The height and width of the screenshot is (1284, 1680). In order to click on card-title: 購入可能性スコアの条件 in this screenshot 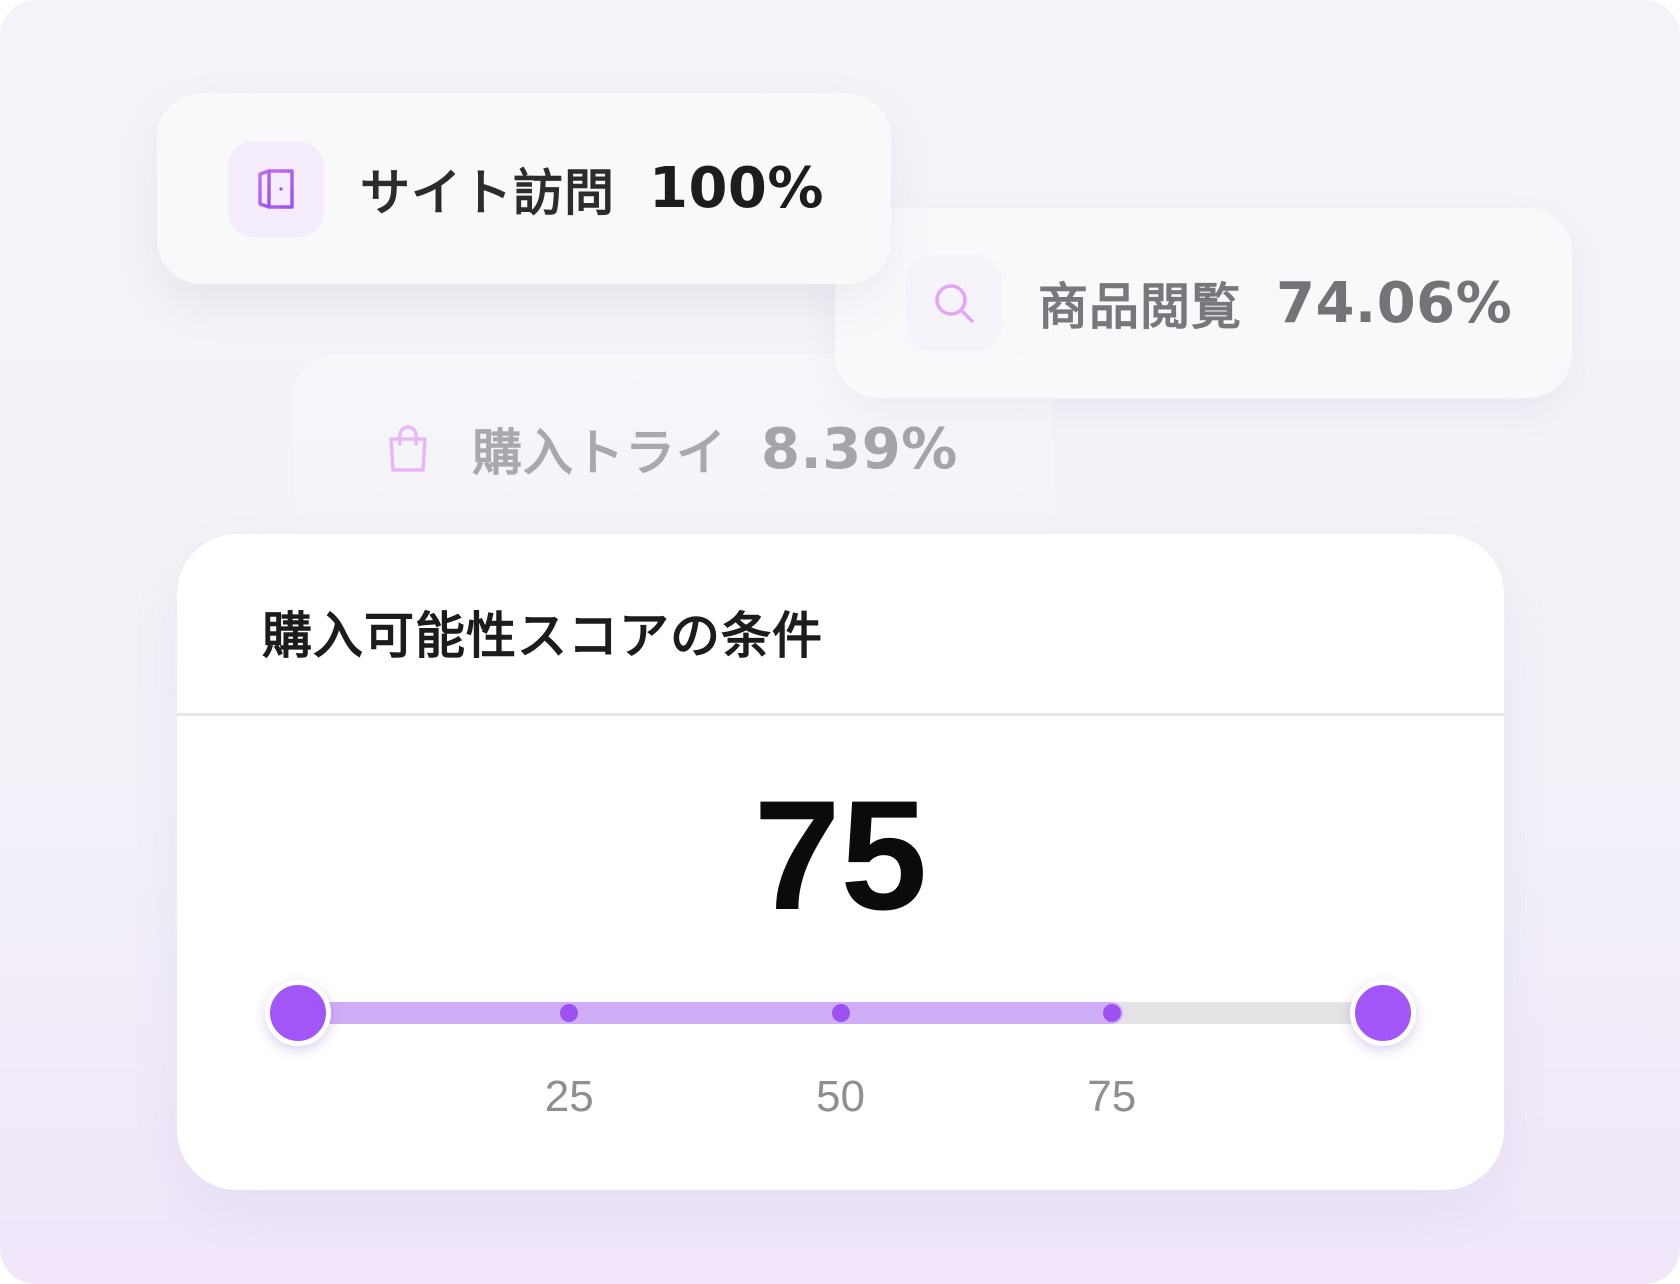, I will do `click(542, 636)`.